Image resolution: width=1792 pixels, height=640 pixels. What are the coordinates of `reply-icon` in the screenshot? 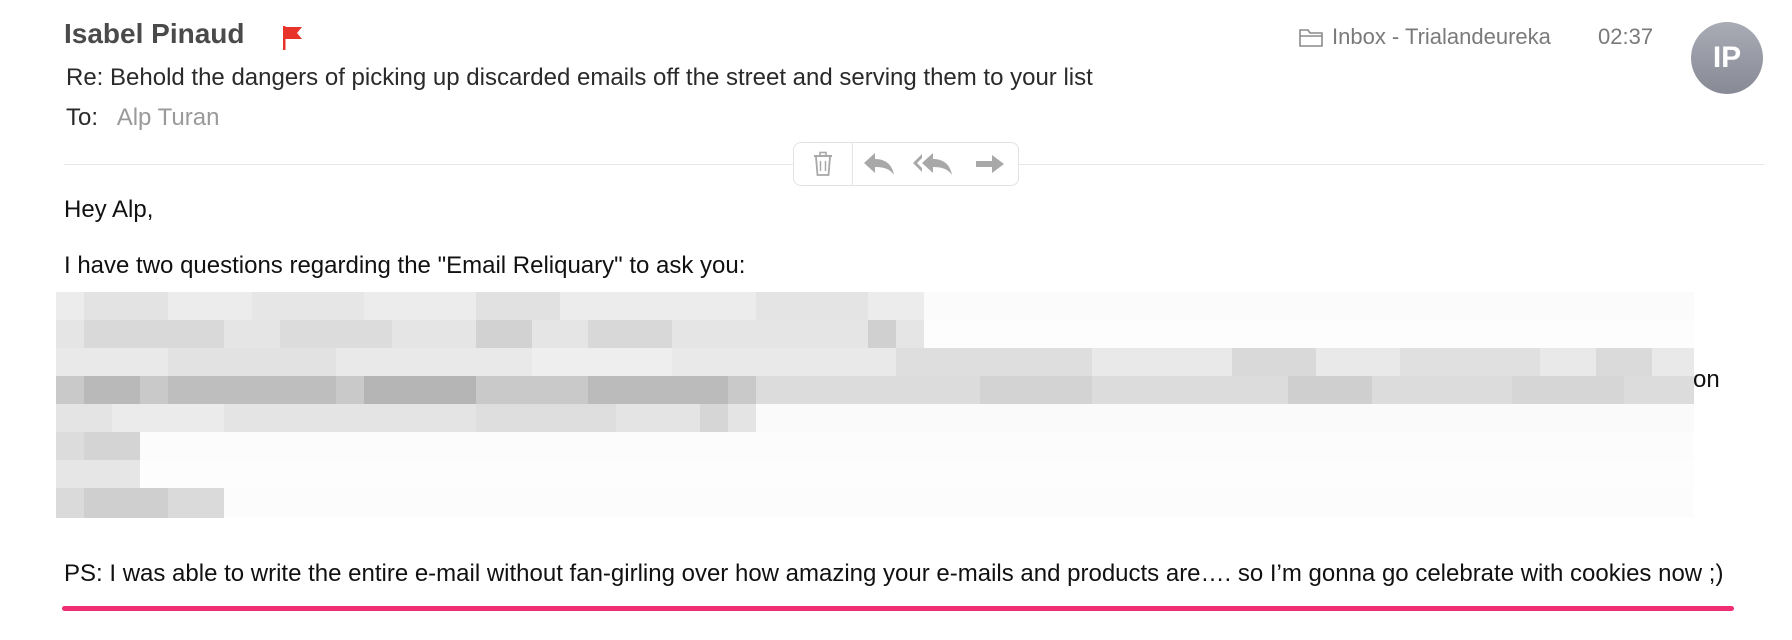 It's located at (878, 164).